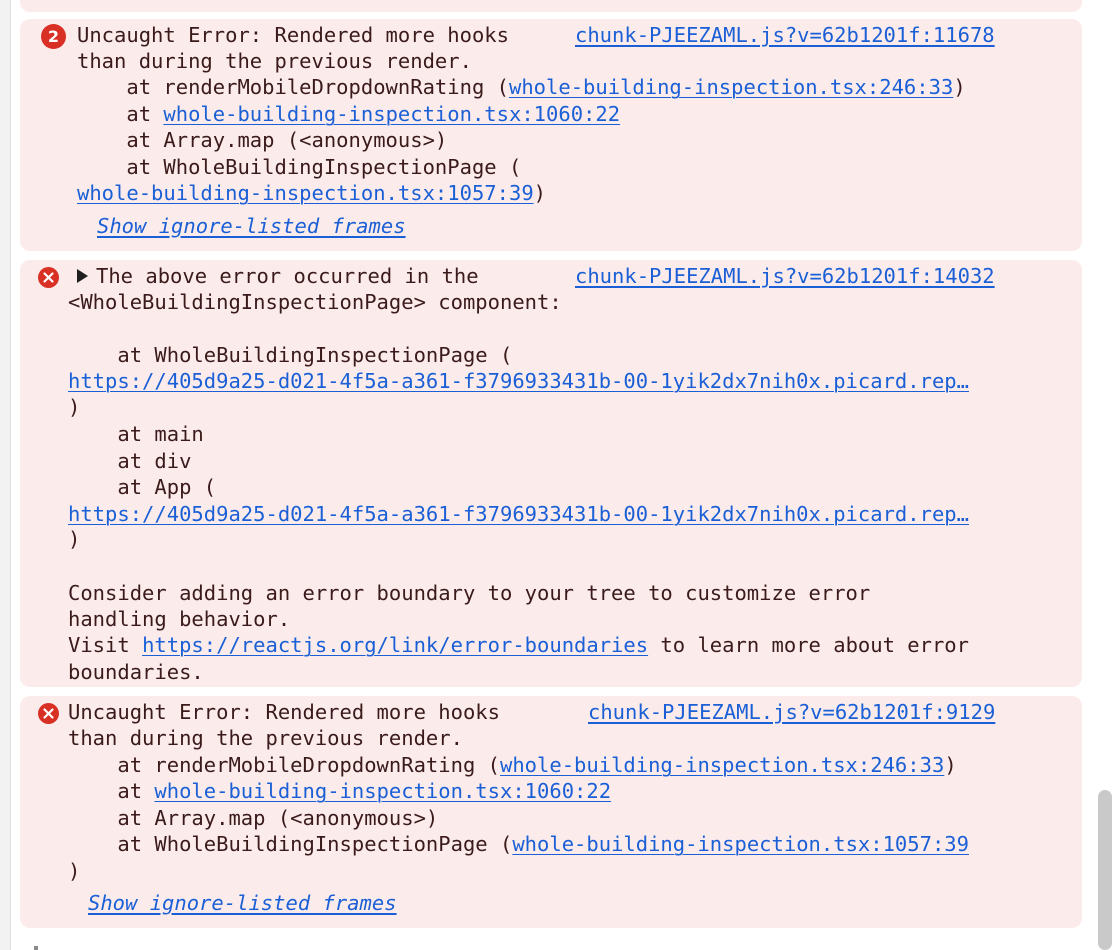 This screenshot has width=1118, height=950. What do you see at coordinates (287, 276) in the screenshot?
I see `error-message-text: The above error occurred in the` at bounding box center [287, 276].